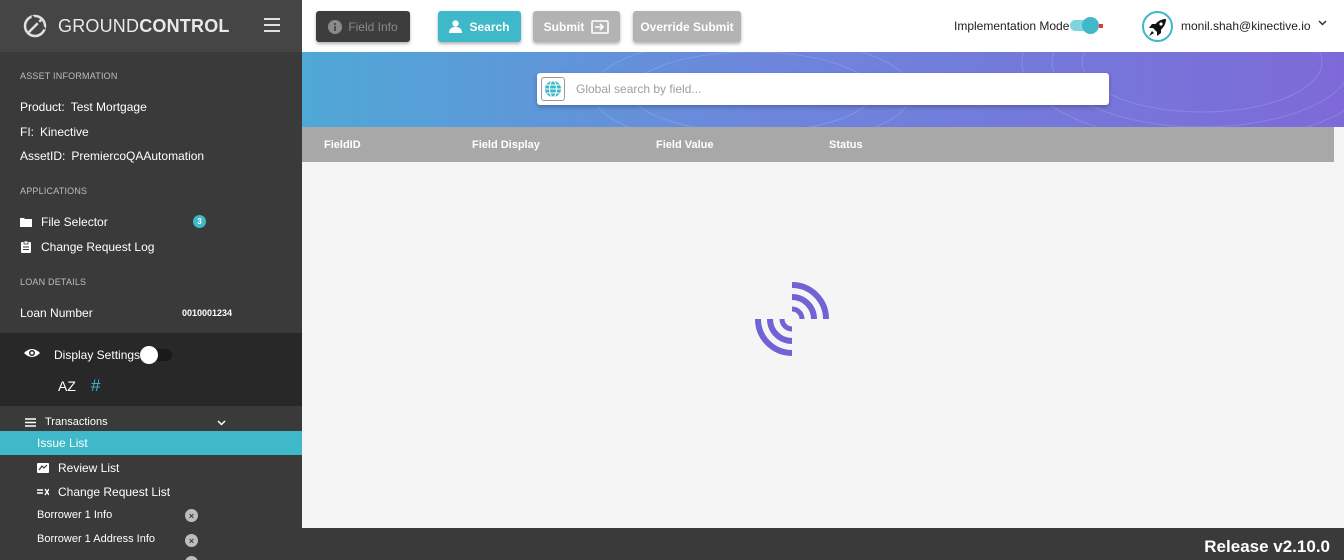  What do you see at coordinates (74, 222) in the screenshot?
I see `sidebar-item-label: File Selector` at bounding box center [74, 222].